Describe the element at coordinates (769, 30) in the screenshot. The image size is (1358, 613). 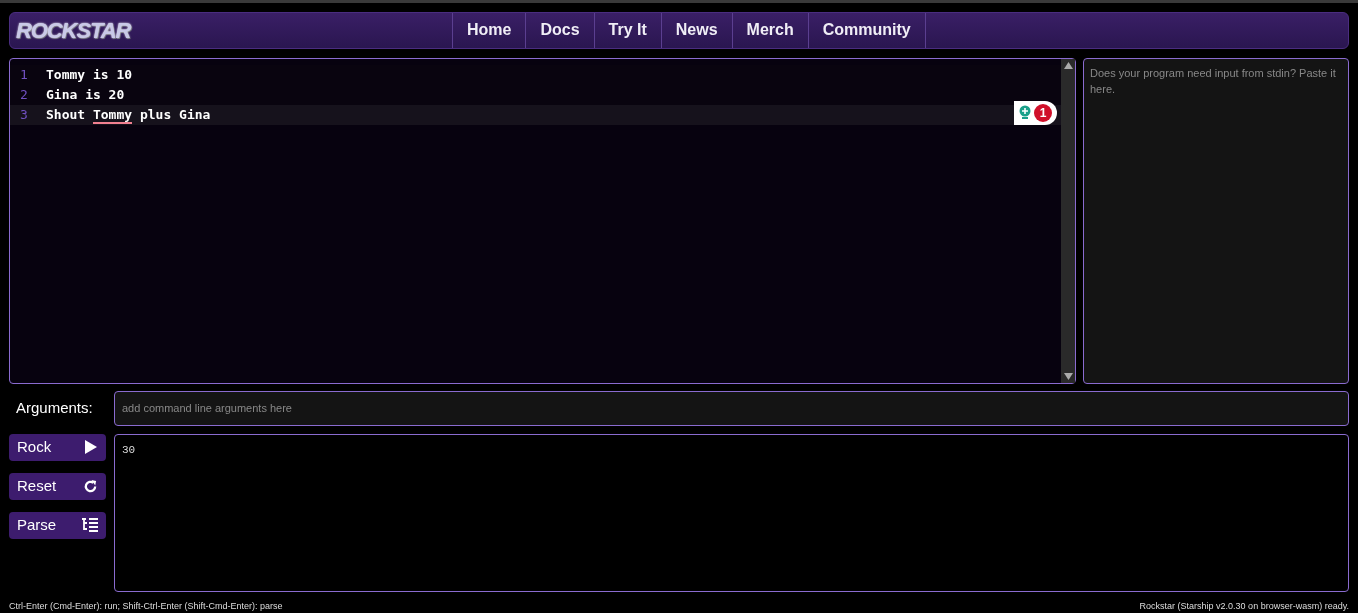
I see `nav-link: Merch` at that location.